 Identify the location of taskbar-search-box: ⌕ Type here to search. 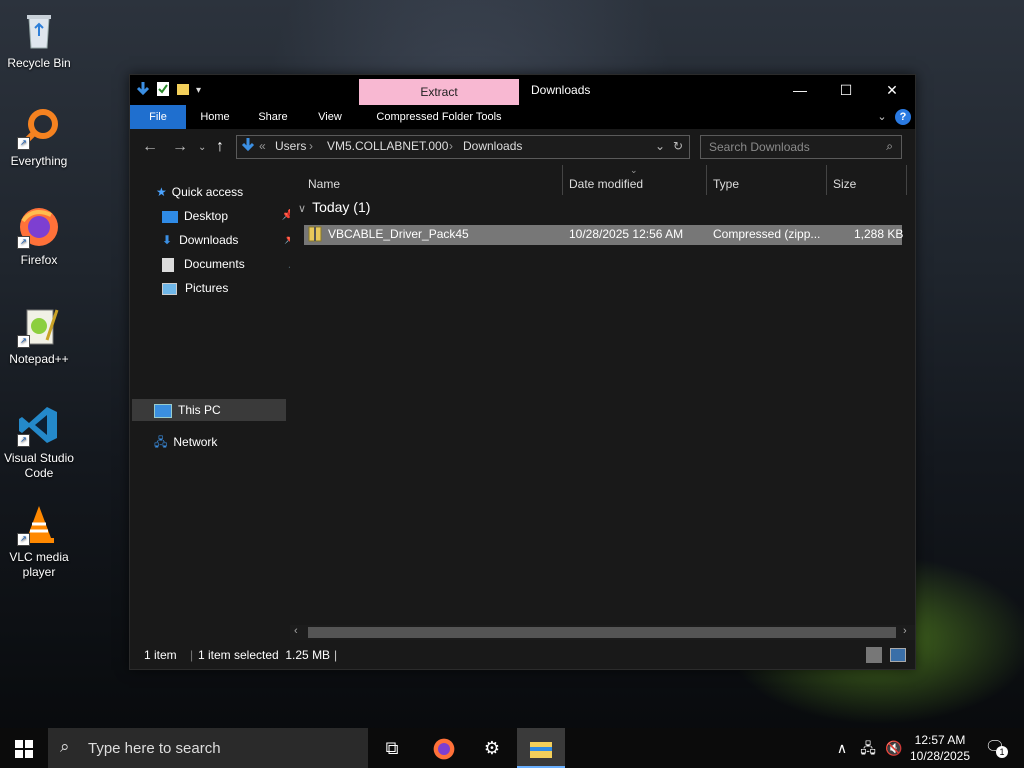
(208, 748).